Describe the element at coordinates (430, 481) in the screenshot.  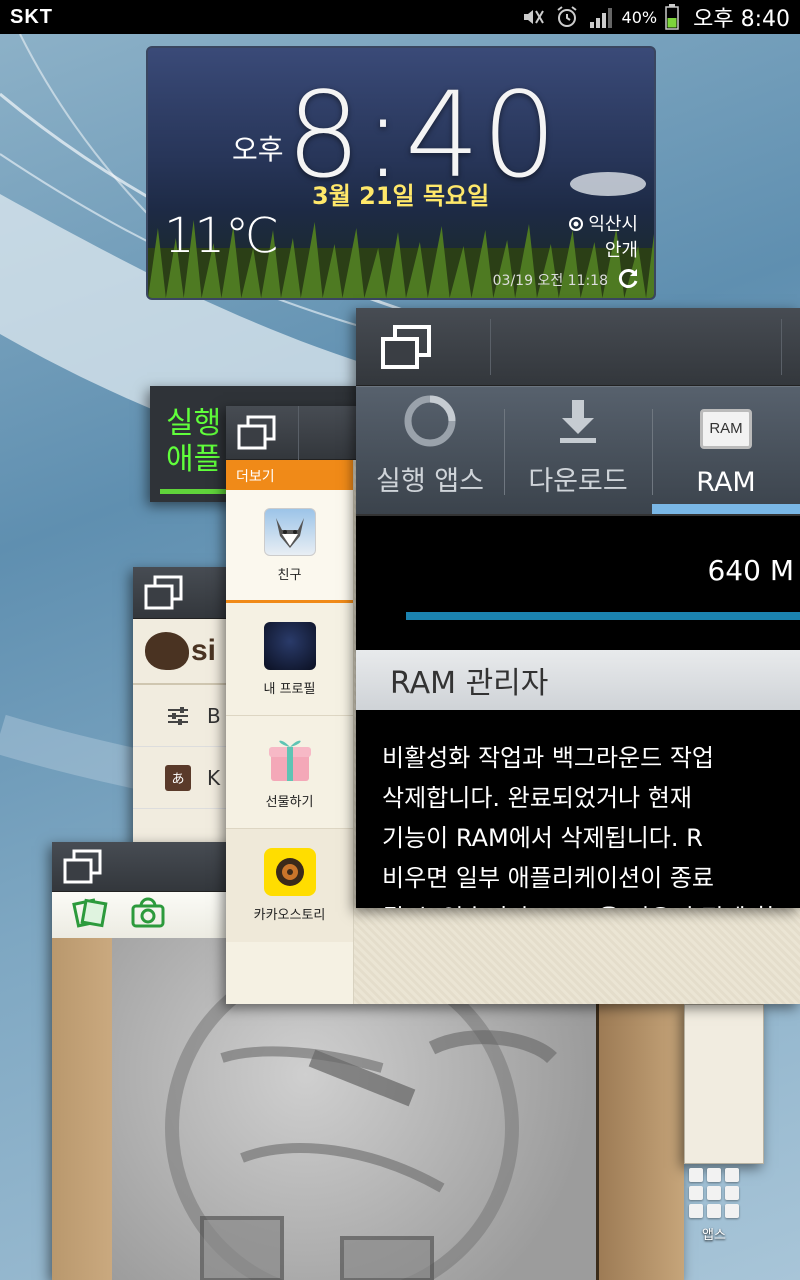
I see `tab-label: 실행 앱스` at that location.